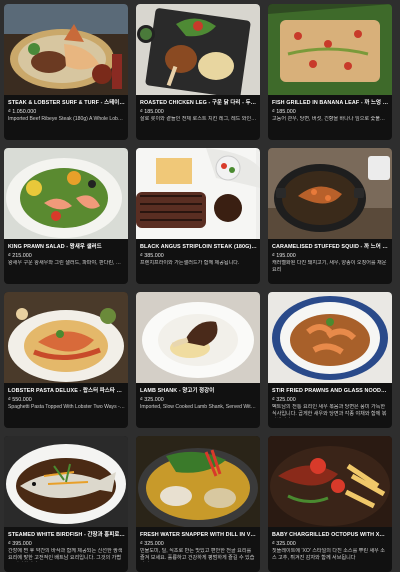 Image resolution: width=400 pixels, height=572 pixels. I want to click on dish-title: STEAMED WHITE BIRDFISH - 간장과 홍피로 찐 흰생선, so click(66, 535).